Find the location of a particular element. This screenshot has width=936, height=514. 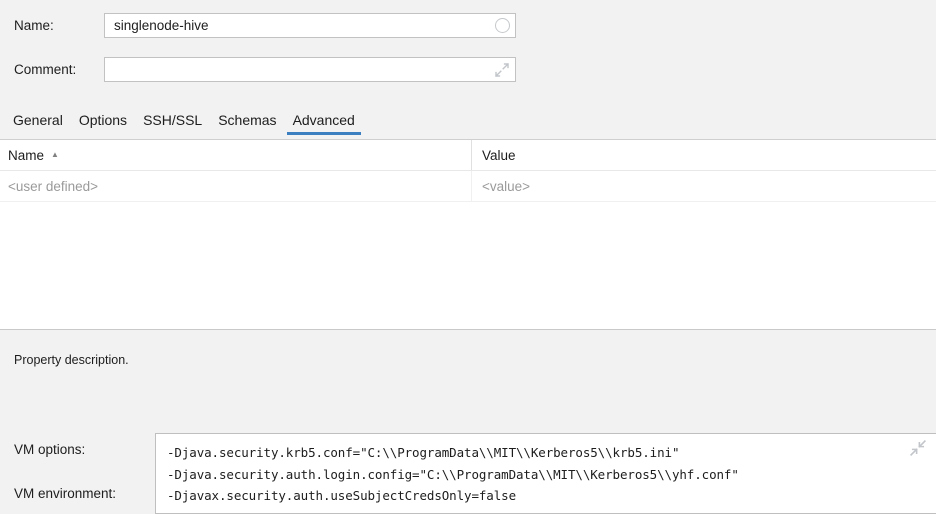

tab-general: General is located at coordinates (38, 122).